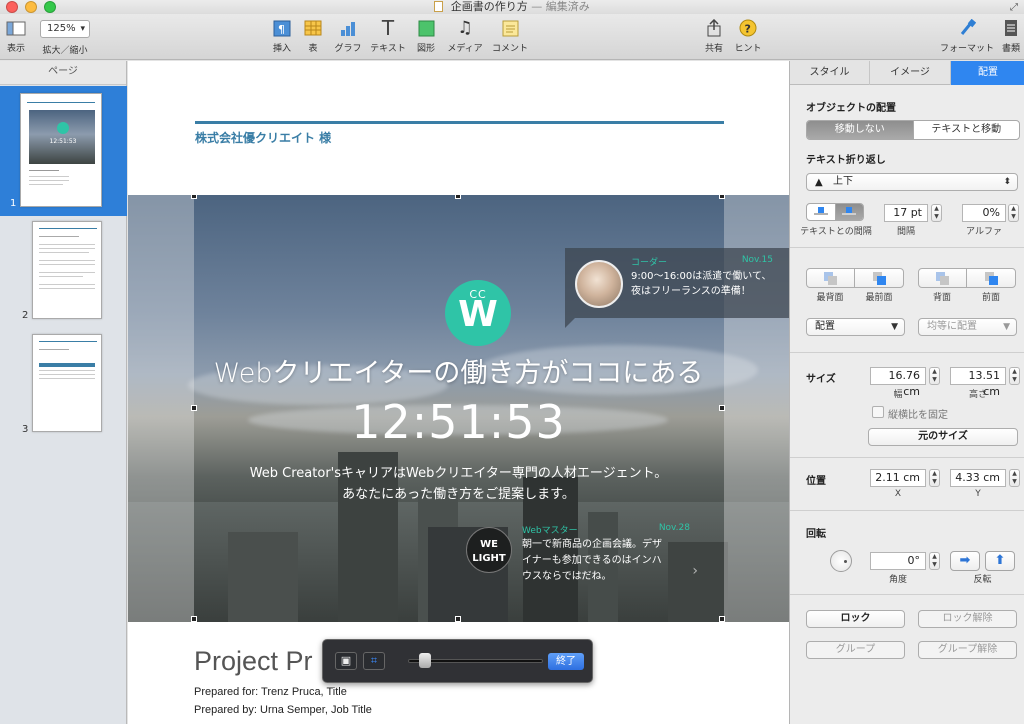 Image resolution: width=1024 pixels, height=724 pixels. Describe the element at coordinates (967, 650) in the screenshot. I see `ungroup-button: グループ解除` at that location.